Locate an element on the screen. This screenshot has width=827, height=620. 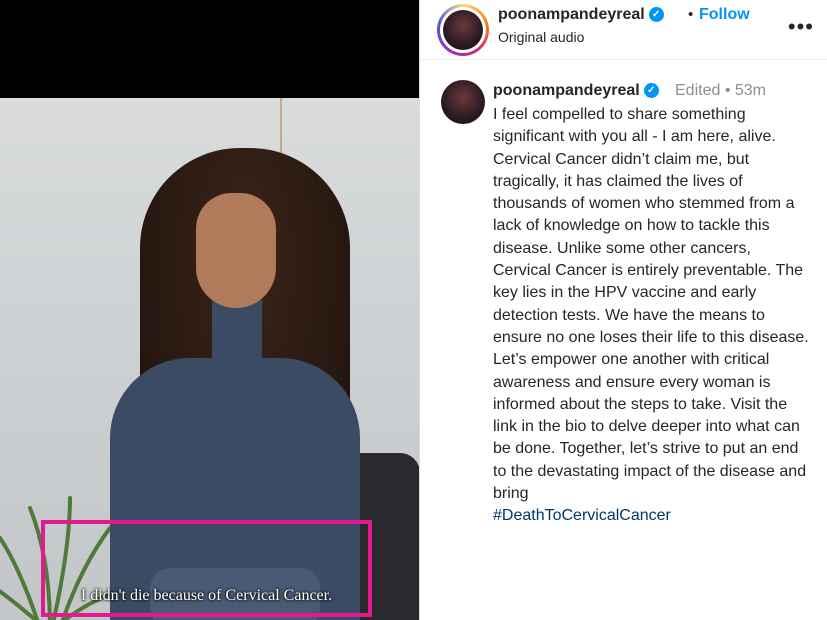
header-avatar is located at coordinates (463, 30).